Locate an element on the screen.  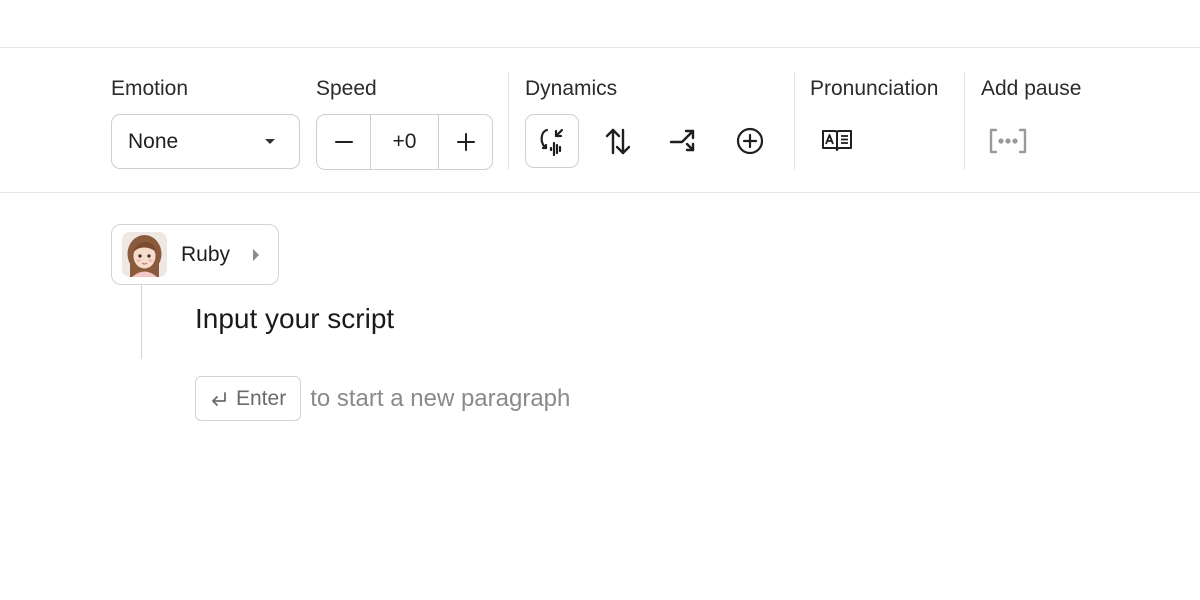
pitch-button is located at coordinates (618, 141).